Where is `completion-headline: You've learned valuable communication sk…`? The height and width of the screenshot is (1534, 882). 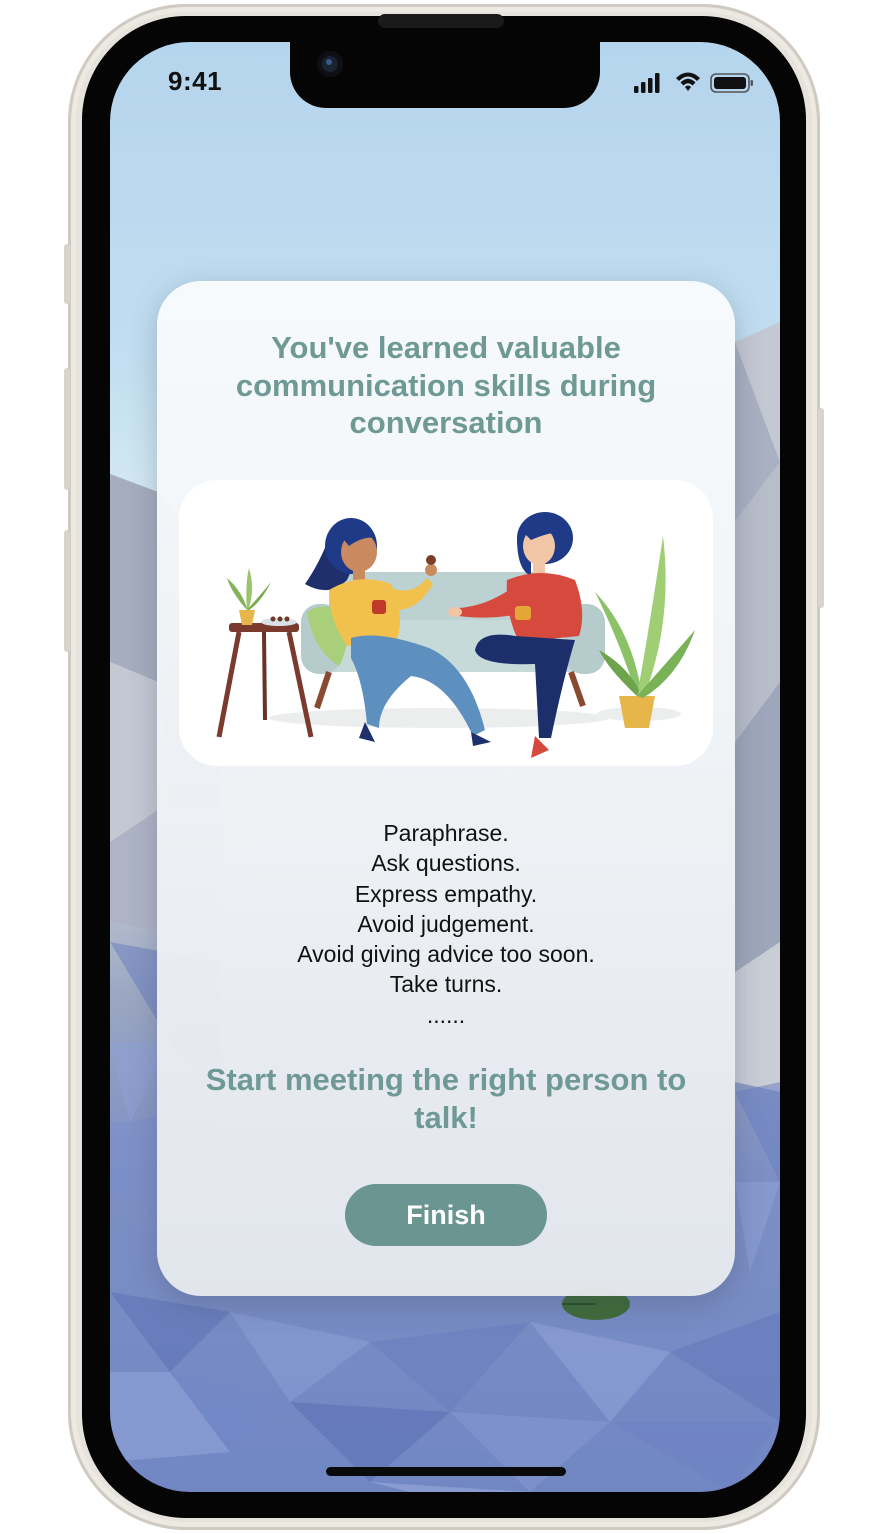 completion-headline: You've learned valuable communication sk… is located at coordinates (446, 385).